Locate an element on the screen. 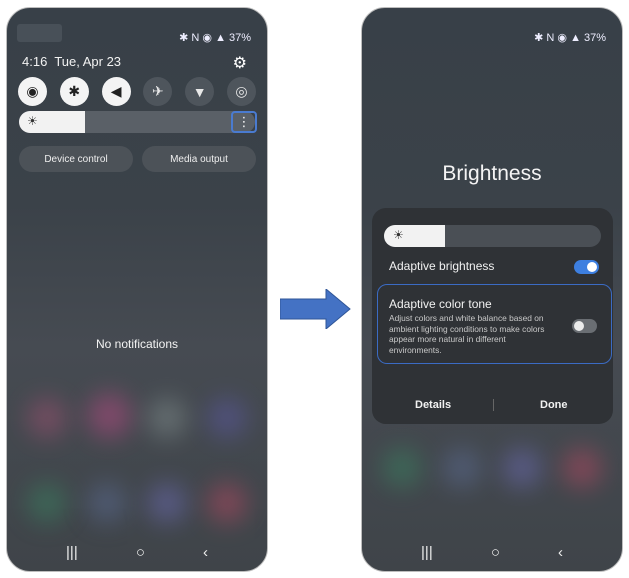 Image resolution: width=629 pixels, height=578 pixels. adaptive-brightness-toggle is located at coordinates (586, 267).